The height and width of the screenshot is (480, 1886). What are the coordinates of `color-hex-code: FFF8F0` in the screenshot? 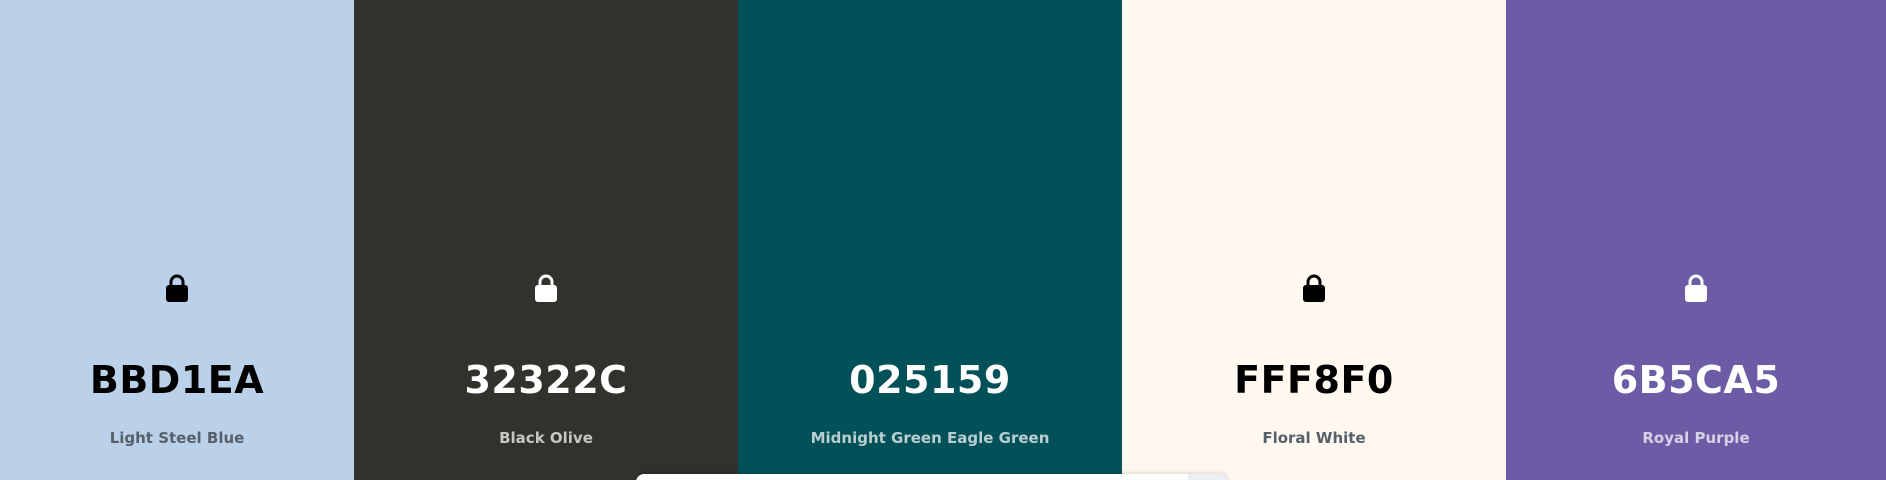 It's located at (1314, 380).